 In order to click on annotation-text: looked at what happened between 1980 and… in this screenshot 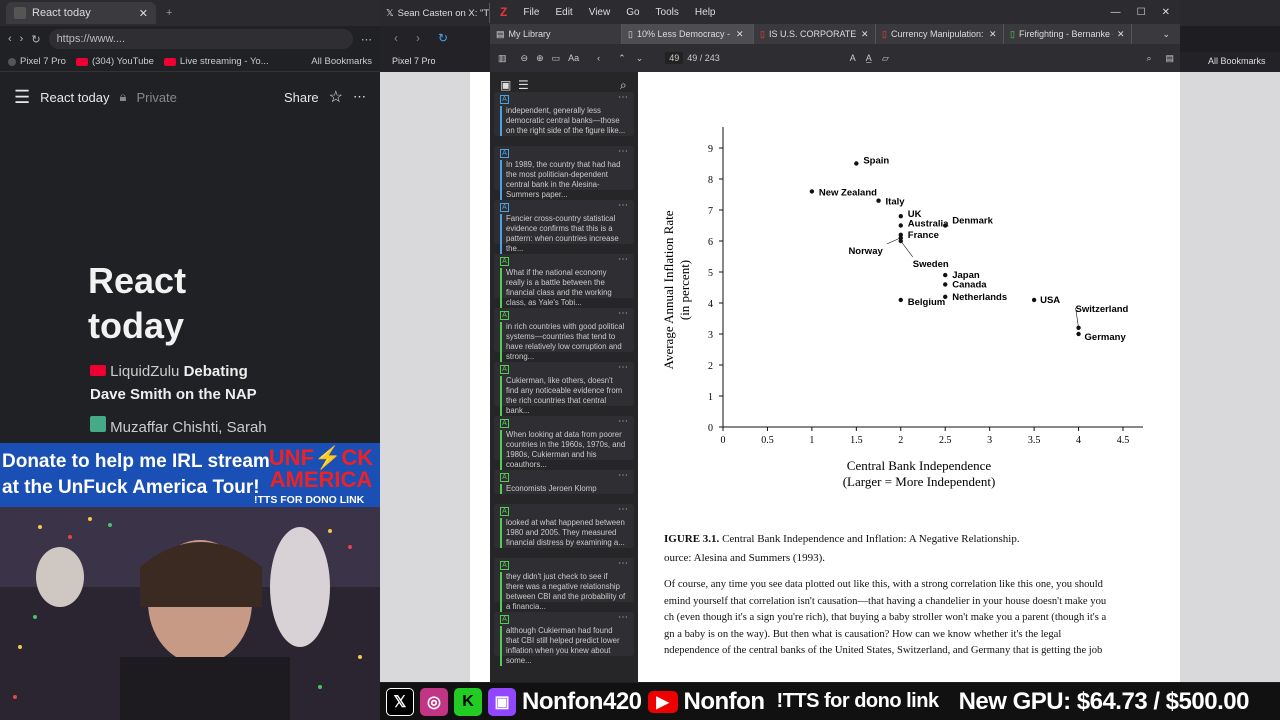, I will do `click(563, 533)`.